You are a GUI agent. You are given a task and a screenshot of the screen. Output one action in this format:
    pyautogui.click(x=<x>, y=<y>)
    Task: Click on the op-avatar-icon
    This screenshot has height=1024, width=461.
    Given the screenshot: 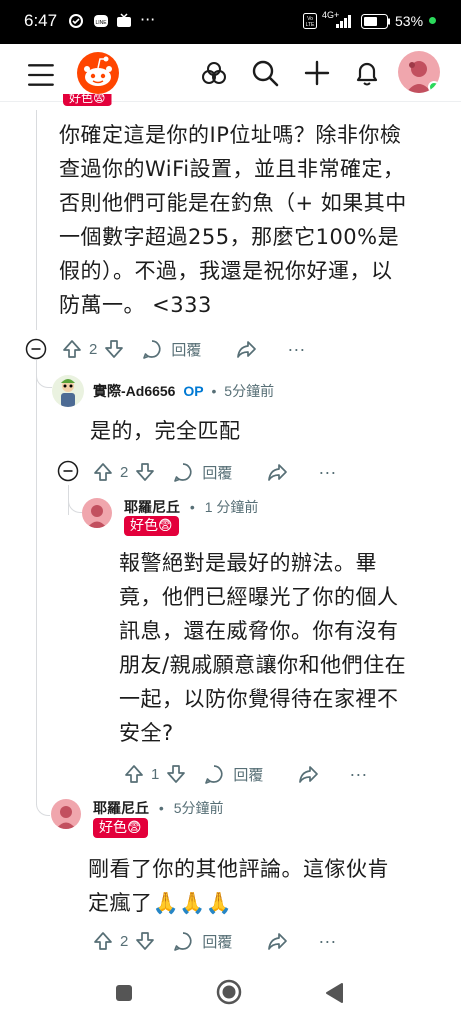 What is the action you would take?
    pyautogui.click(x=68, y=393)
    